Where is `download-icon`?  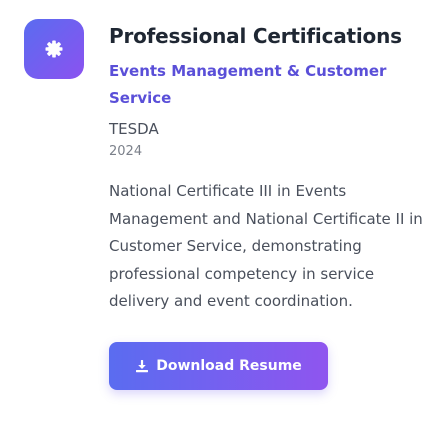 download-icon is located at coordinates (142, 366).